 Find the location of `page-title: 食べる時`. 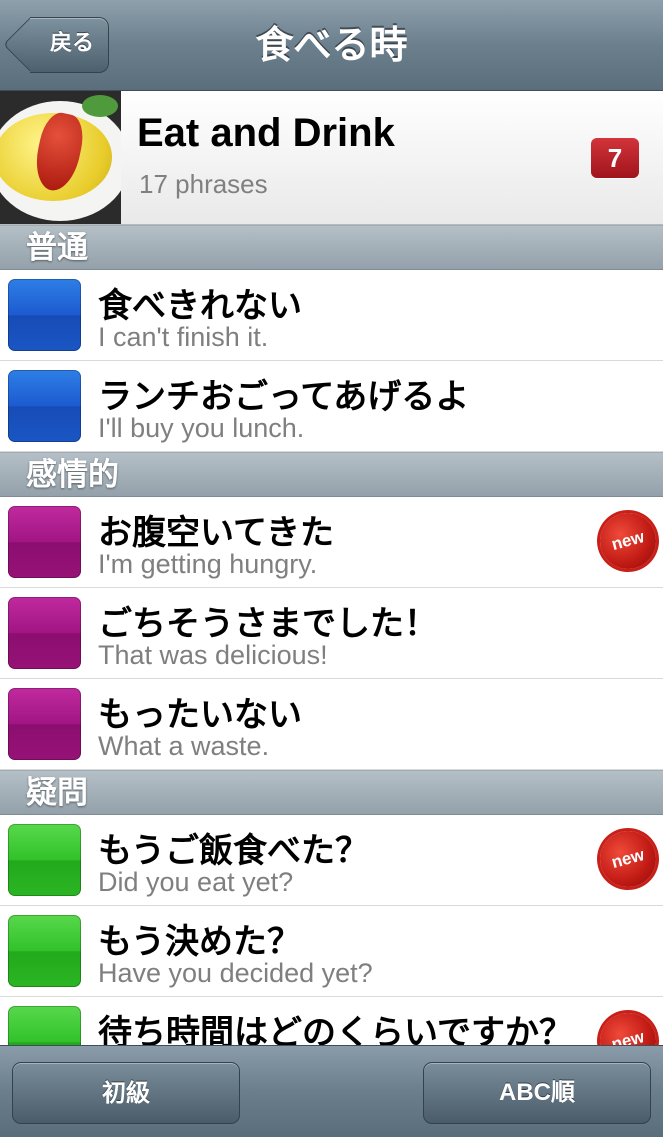

page-title: 食べる時 is located at coordinates (331, 45).